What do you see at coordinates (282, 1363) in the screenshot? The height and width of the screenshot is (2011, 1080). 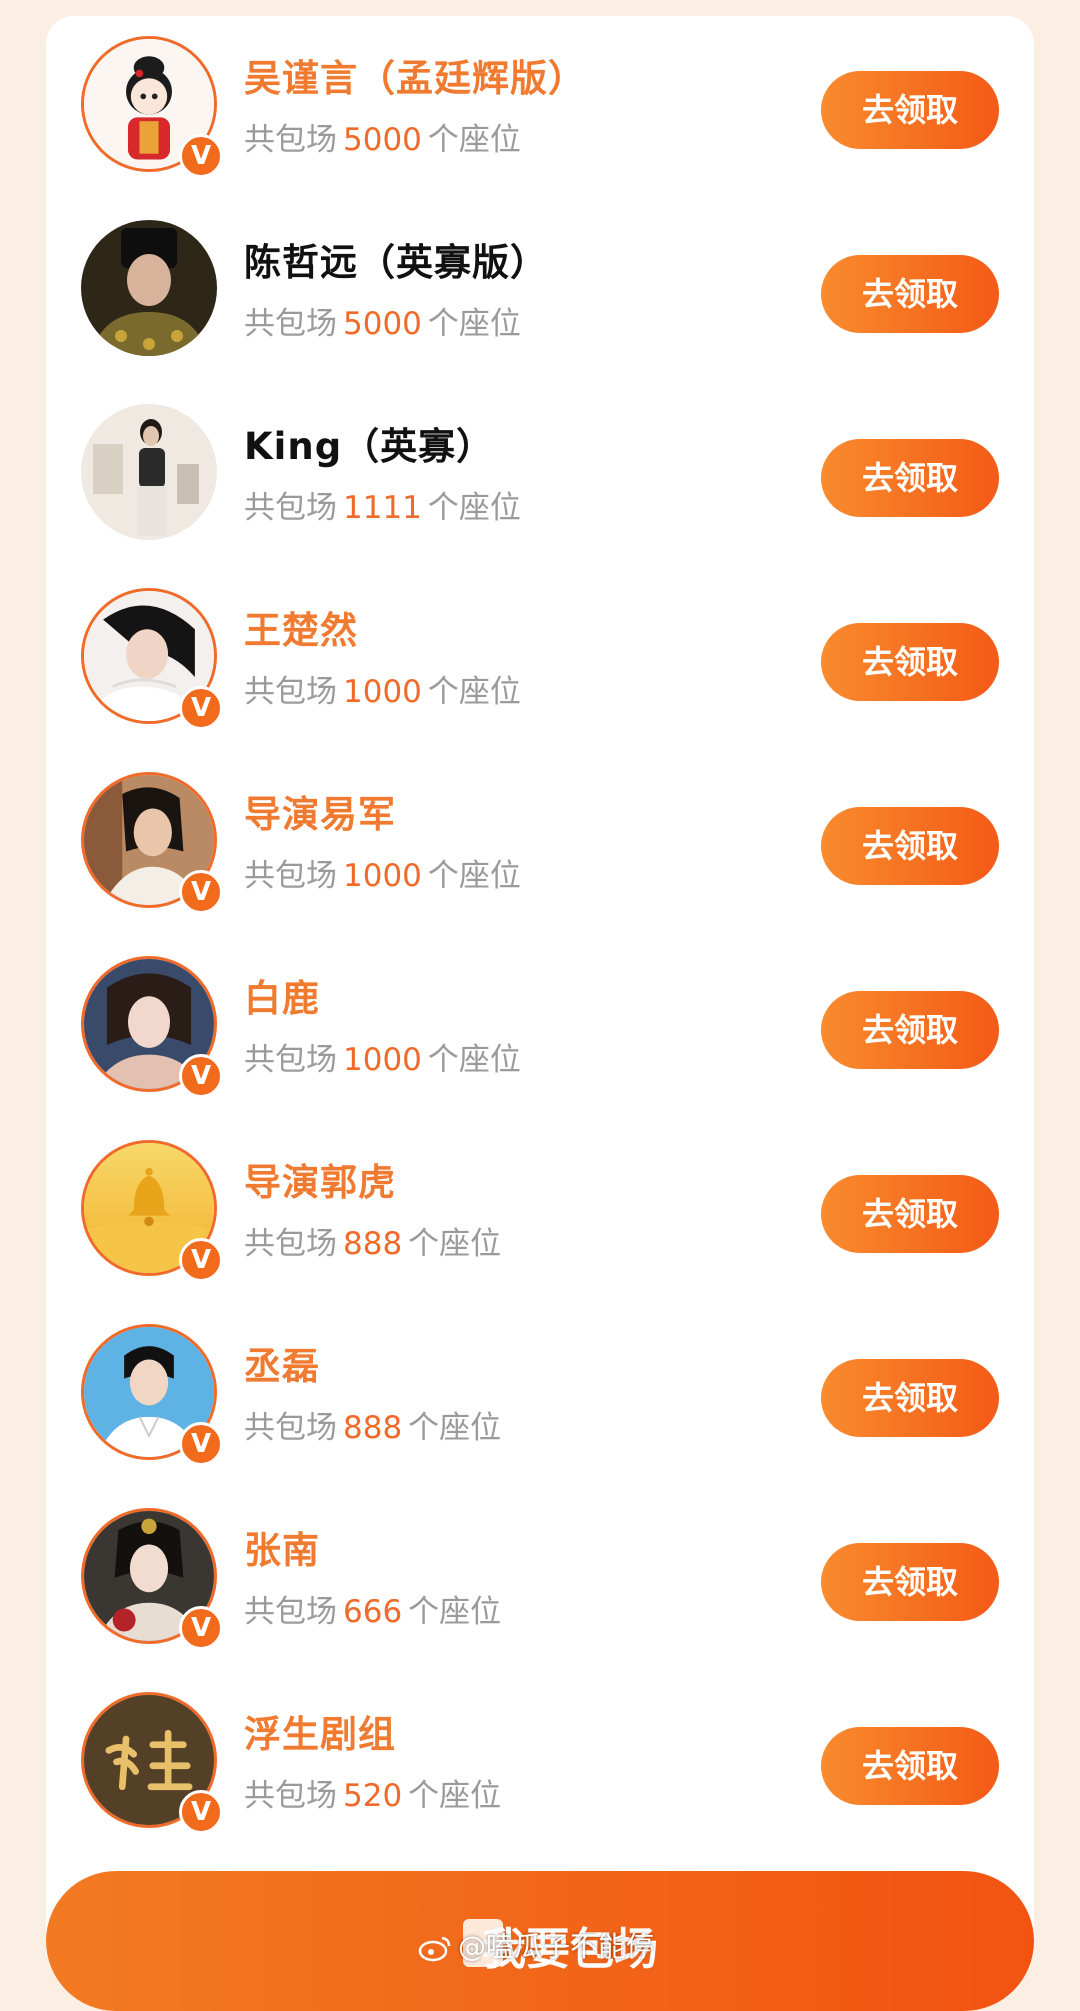 I see `user-name: 丞磊` at bounding box center [282, 1363].